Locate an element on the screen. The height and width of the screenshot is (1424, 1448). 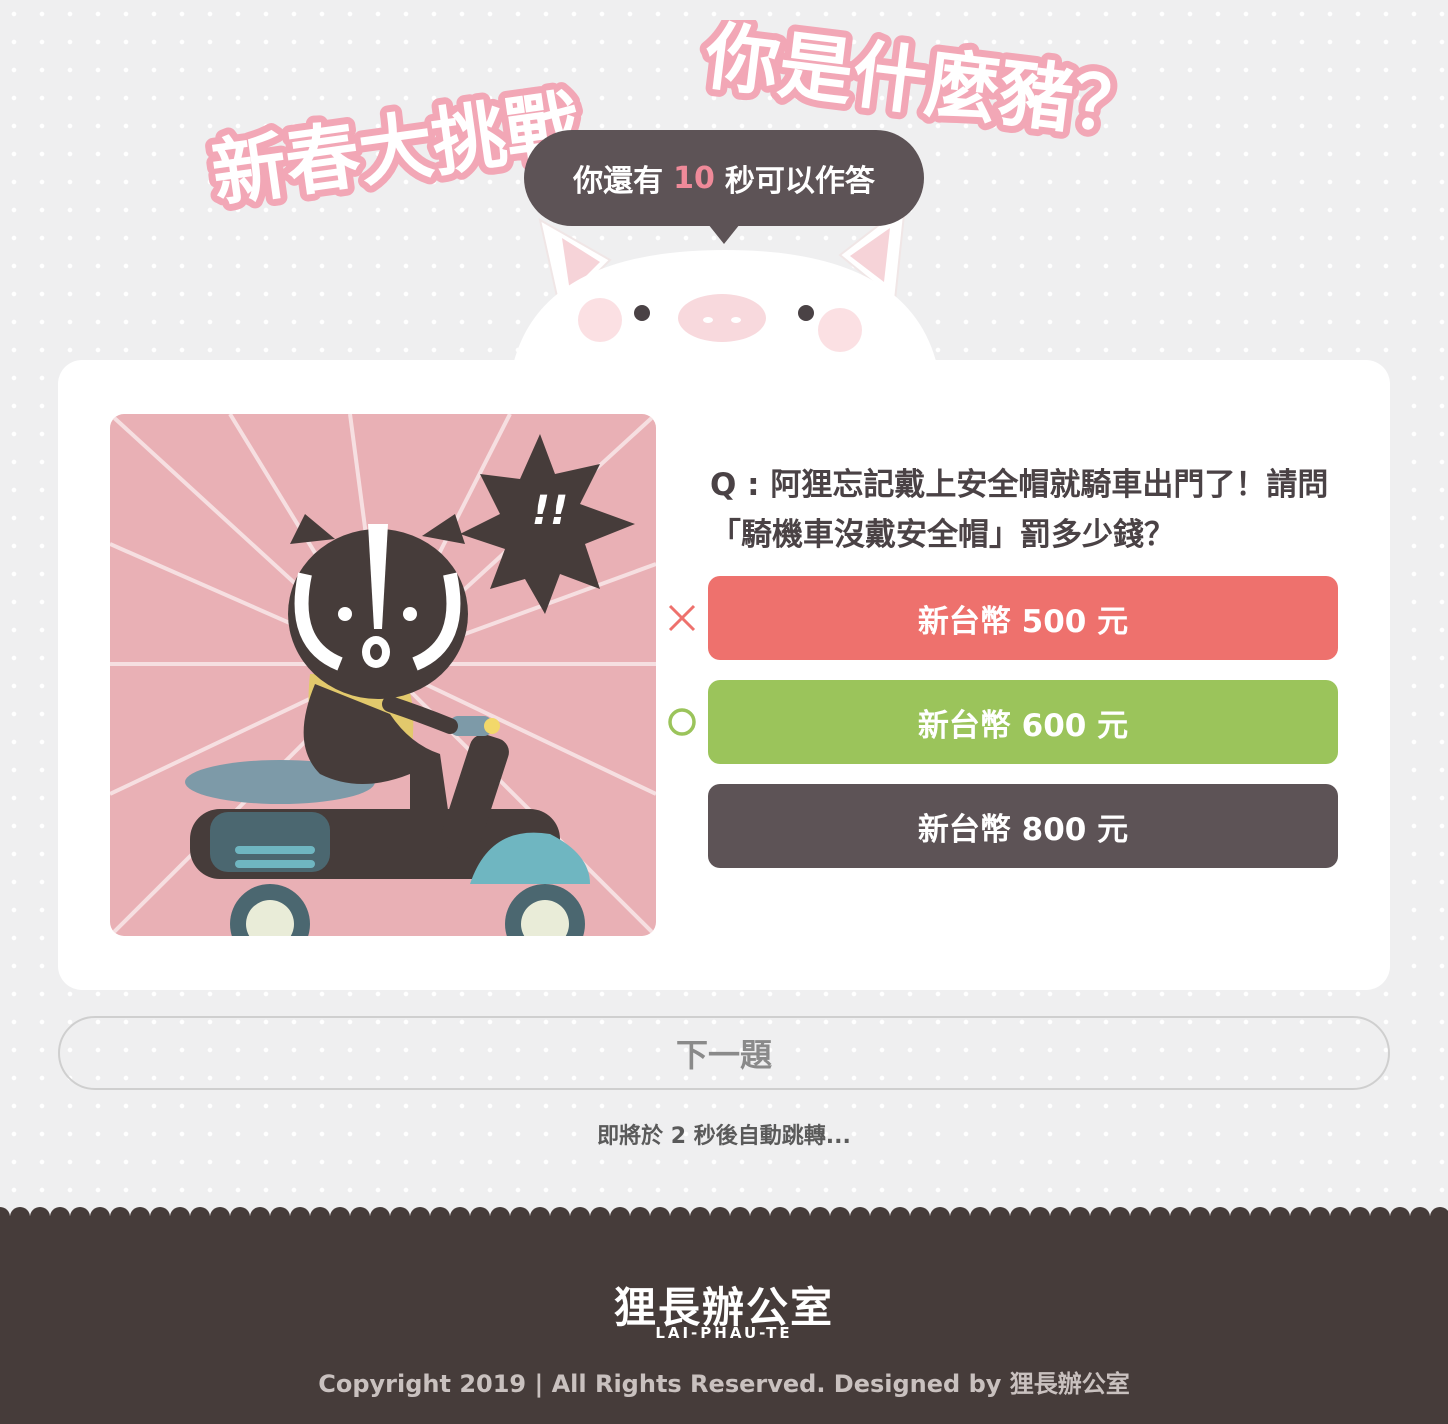
timer-suffix: 秒可以作答 is located at coordinates (799, 181).